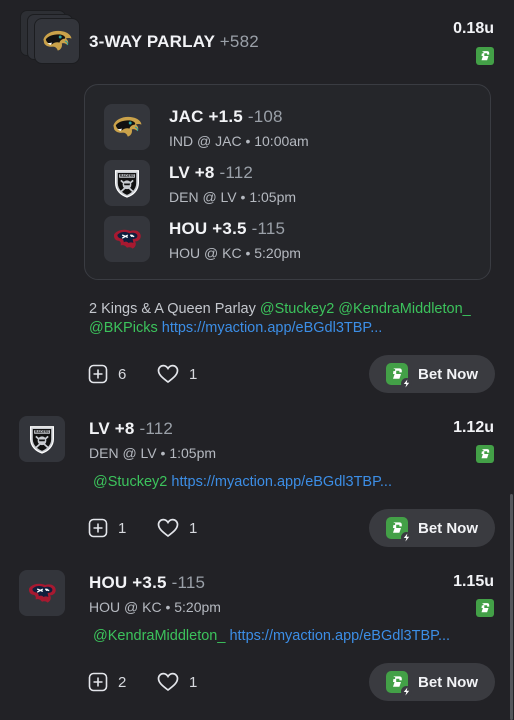 This screenshot has height=720, width=514. Describe the element at coordinates (226, 116) in the screenshot. I see `parlay-leg-pick: JAC +1.5 -108` at that location.